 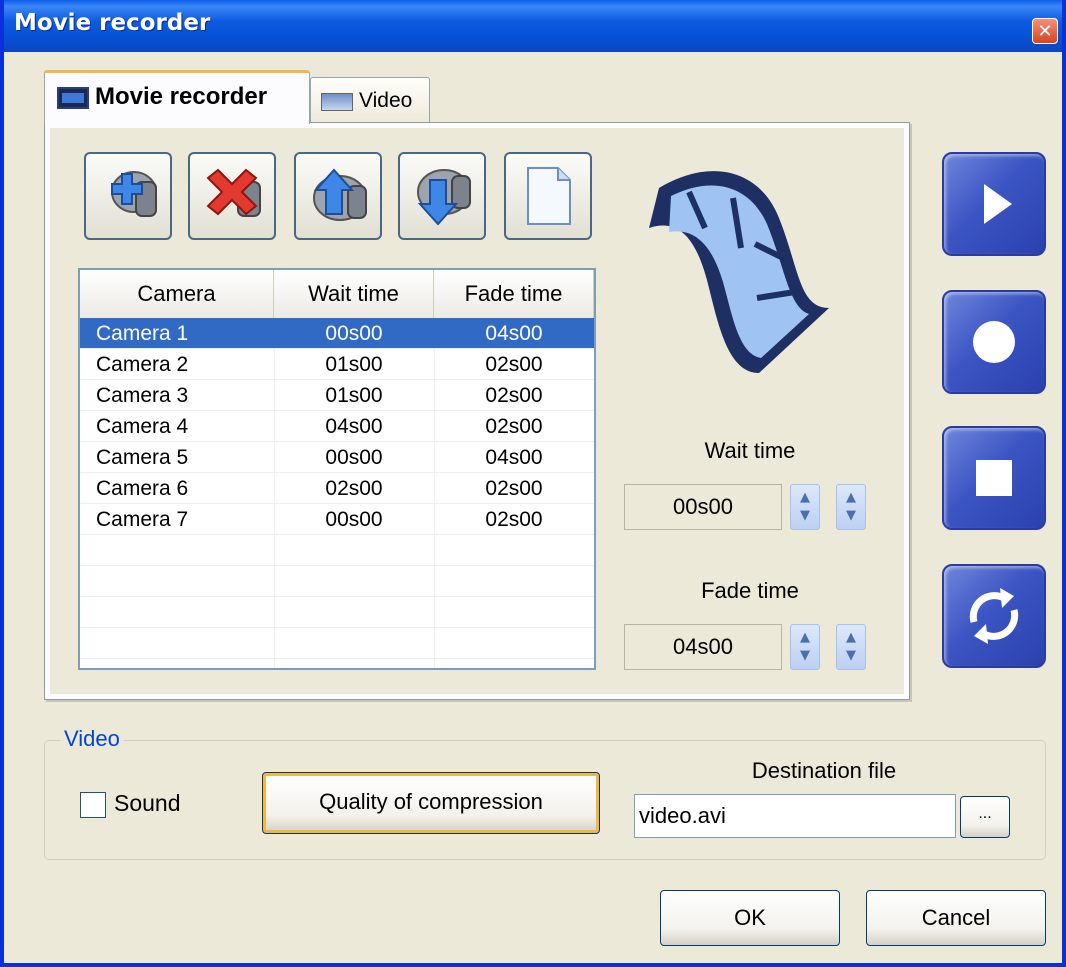 I want to click on window-title: Movie recorder, so click(x=112, y=23).